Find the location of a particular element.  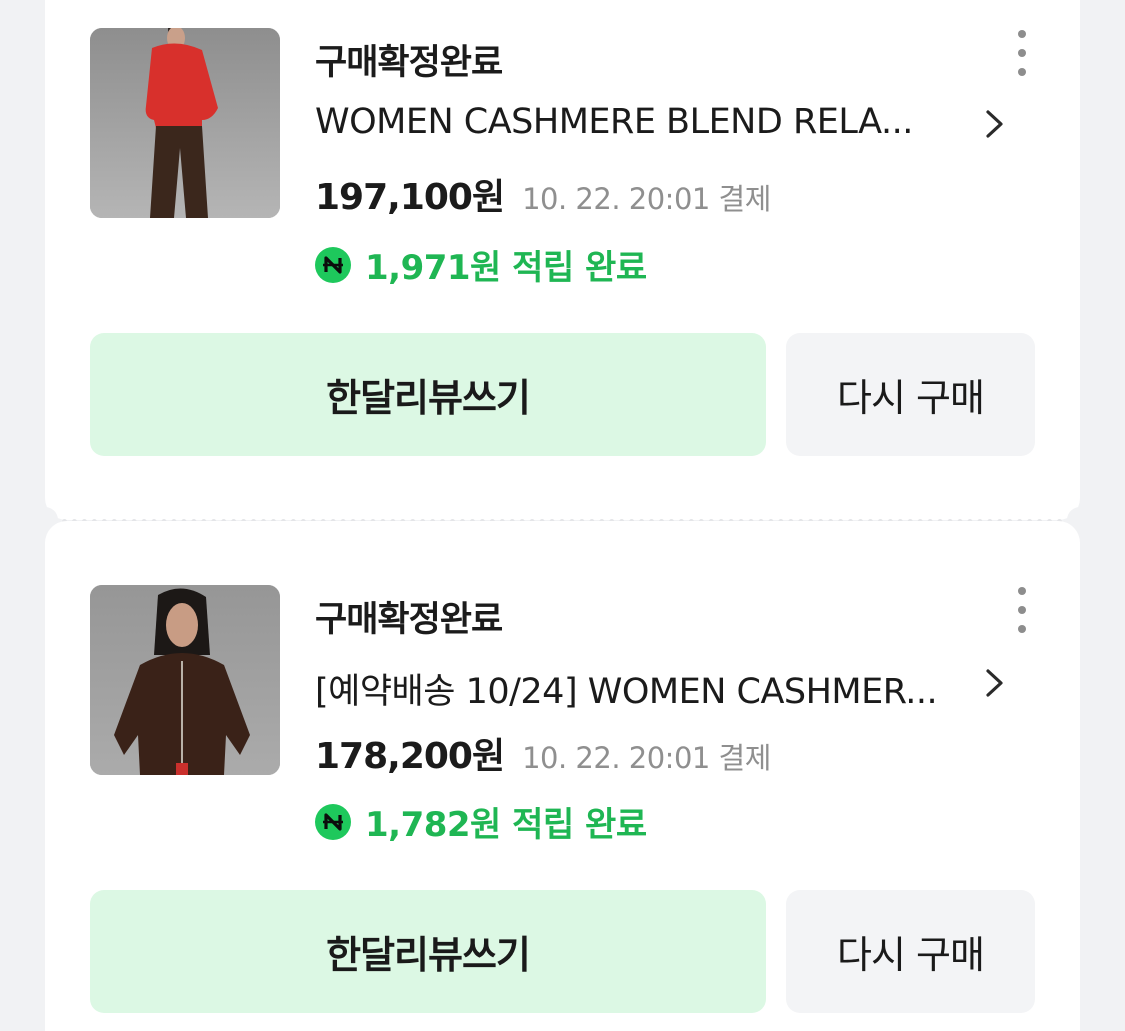

product-photo-red-sweater-icon is located at coordinates (185, 123).